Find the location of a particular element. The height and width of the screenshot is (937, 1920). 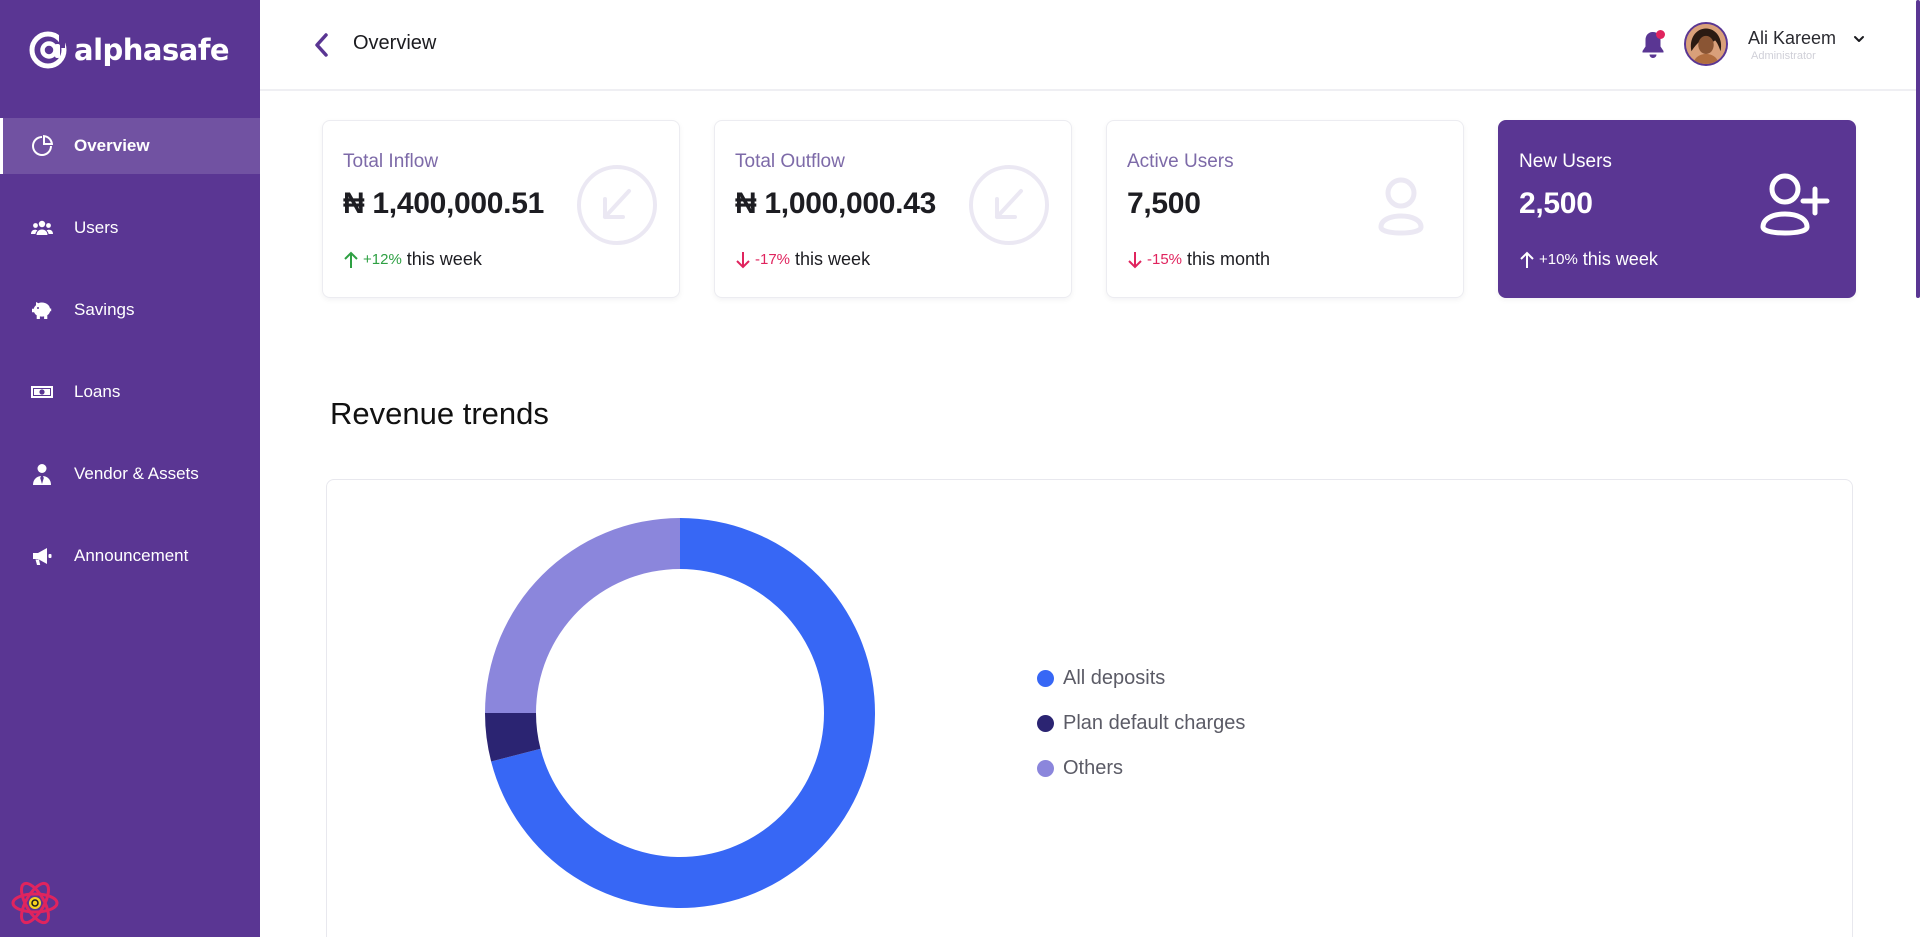

stat-value: ₦ 1,000,000.43 is located at coordinates (835, 203).